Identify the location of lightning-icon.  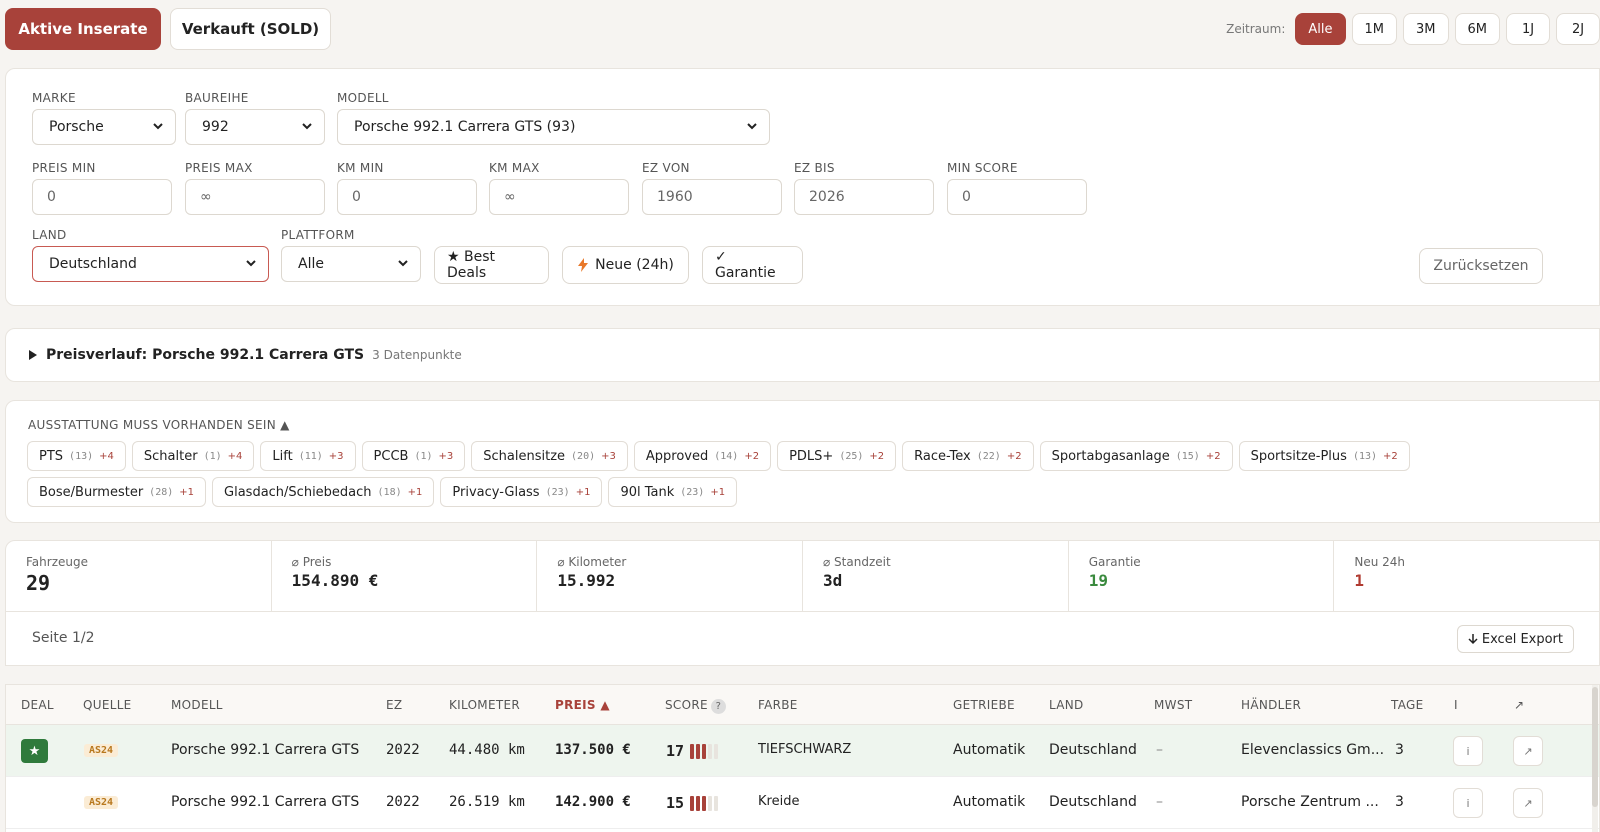
(583, 265).